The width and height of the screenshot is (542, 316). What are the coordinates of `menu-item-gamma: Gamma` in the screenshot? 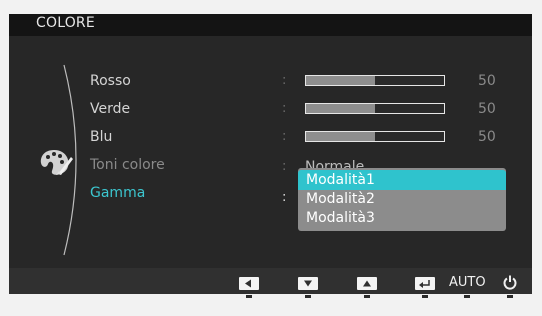 It's located at (117, 193).